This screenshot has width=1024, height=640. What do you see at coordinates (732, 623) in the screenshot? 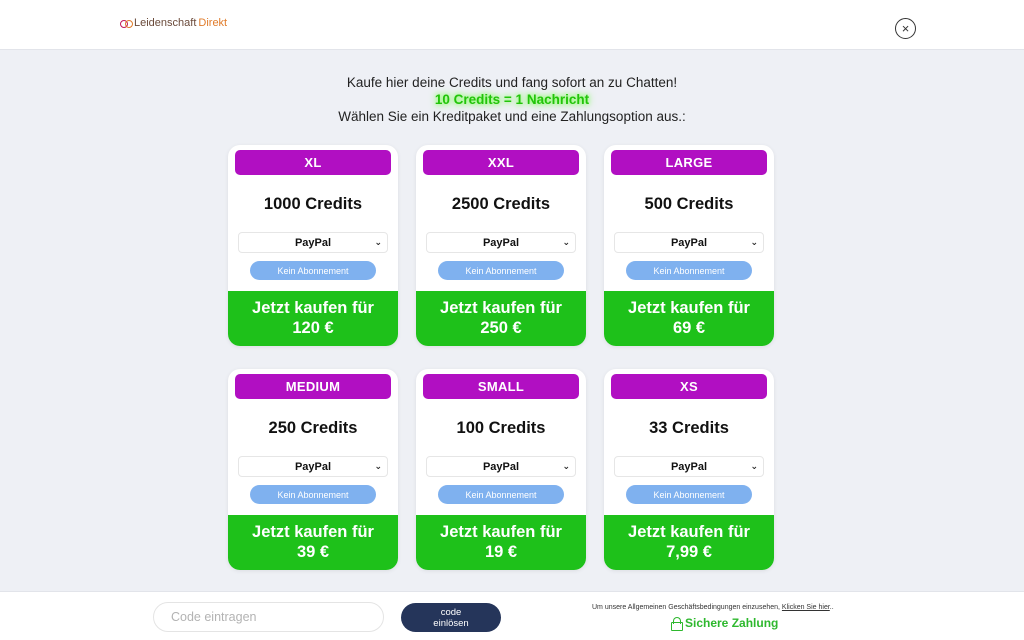
I see `secure-payment-label: Sichere Zahlung` at bounding box center [732, 623].